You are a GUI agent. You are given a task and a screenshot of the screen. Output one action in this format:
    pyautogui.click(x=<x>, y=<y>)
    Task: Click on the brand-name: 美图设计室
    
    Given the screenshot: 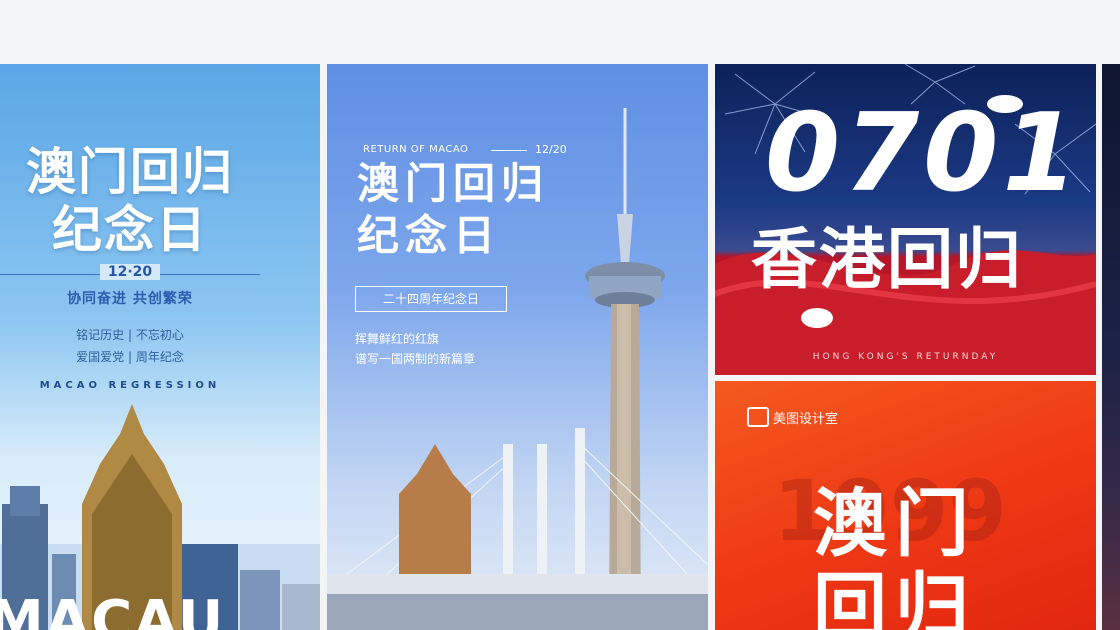 What is the action you would take?
    pyautogui.click(x=806, y=419)
    